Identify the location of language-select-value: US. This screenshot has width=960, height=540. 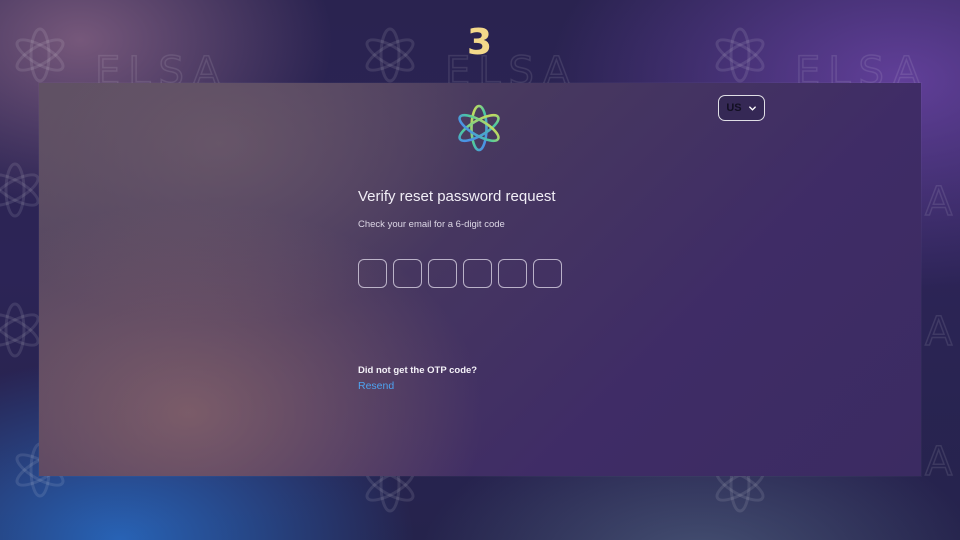
(734, 108).